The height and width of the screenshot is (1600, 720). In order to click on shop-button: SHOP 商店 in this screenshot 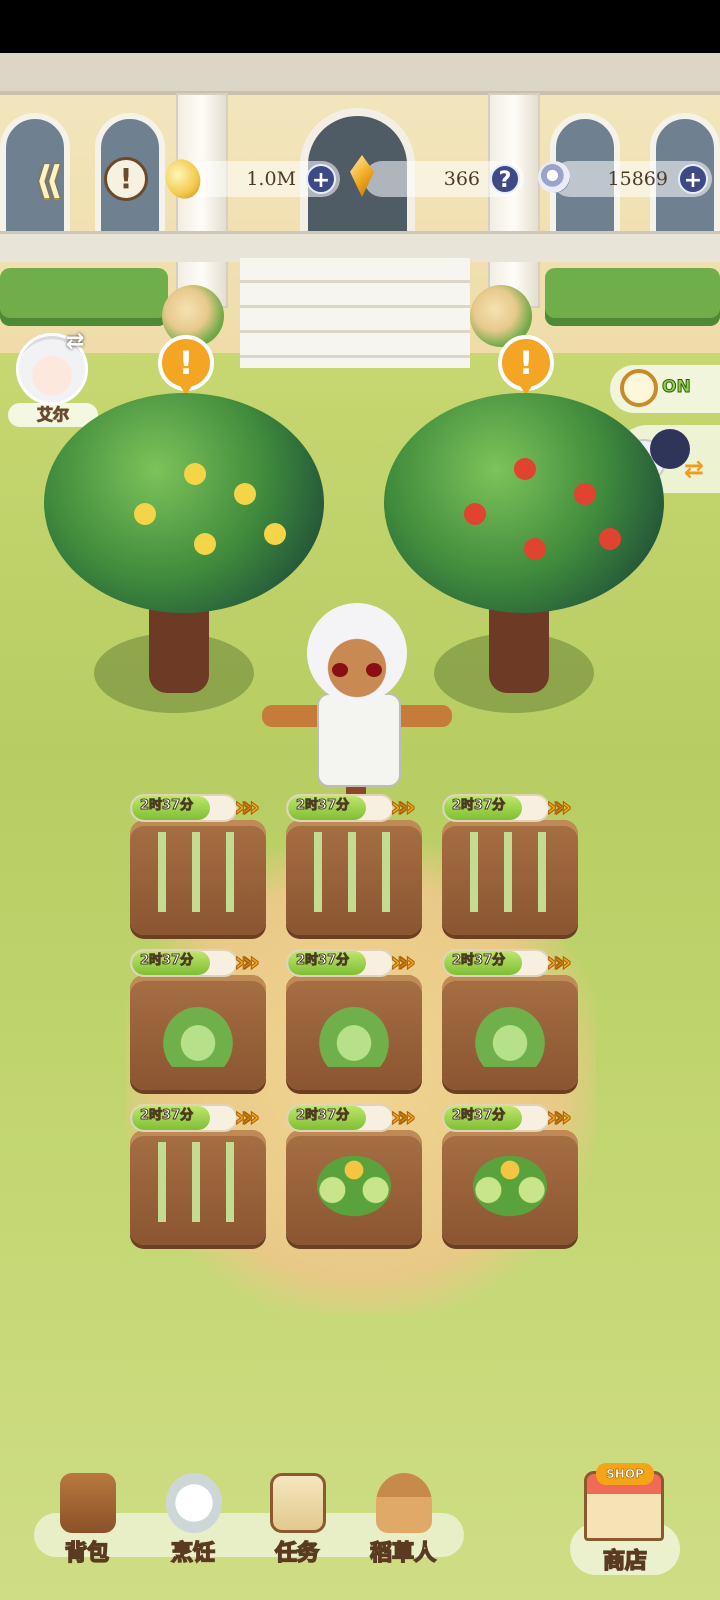, I will do `click(625, 1522)`.